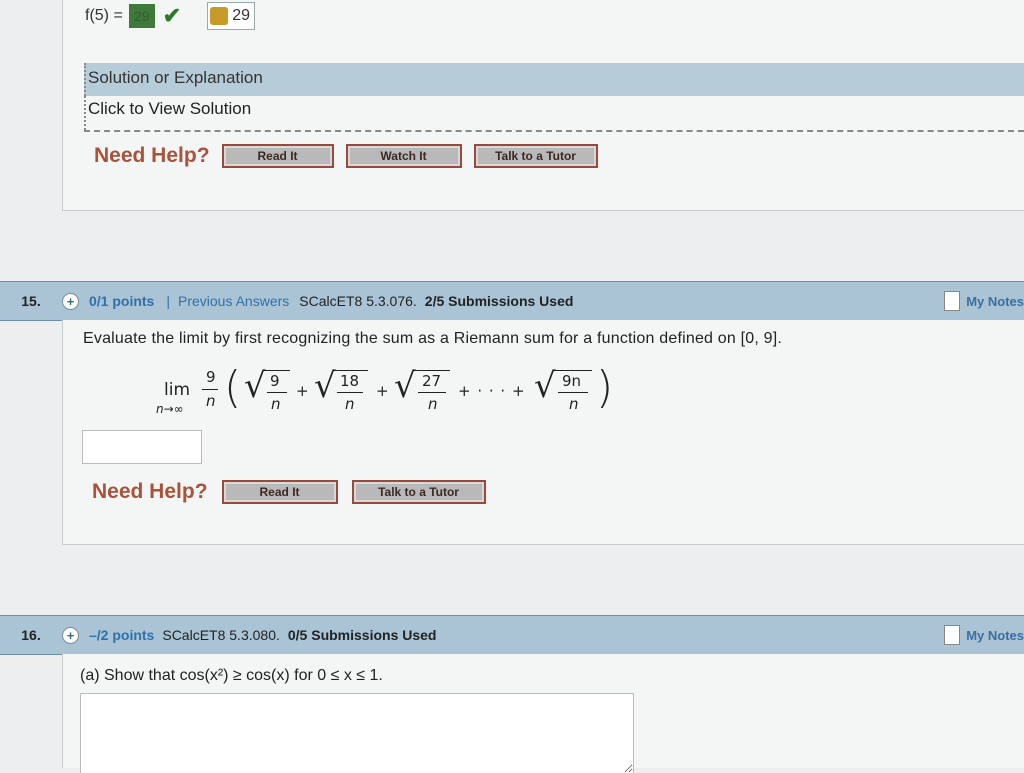 Image resolution: width=1024 pixels, height=773 pixels. Describe the element at coordinates (233, 387) in the screenshot. I see `left-paren: (` at that location.